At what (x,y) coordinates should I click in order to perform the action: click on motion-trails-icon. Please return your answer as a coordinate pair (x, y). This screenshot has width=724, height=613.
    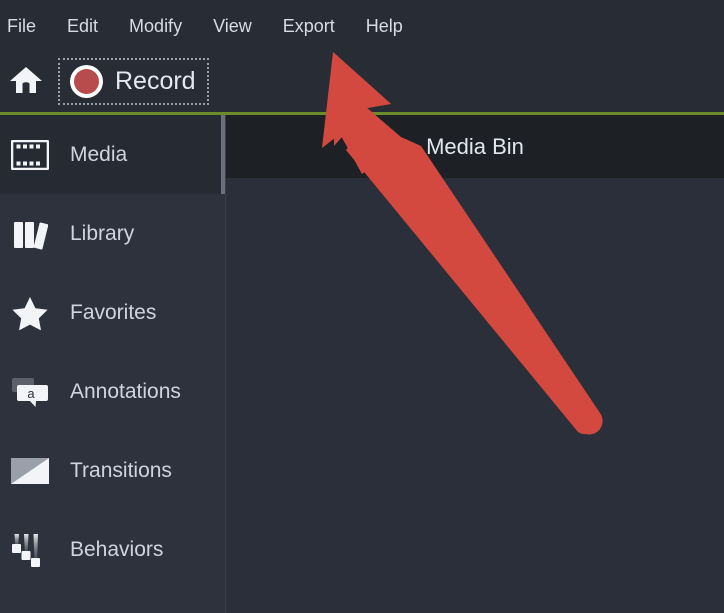
    Looking at the image, I should click on (30, 550).